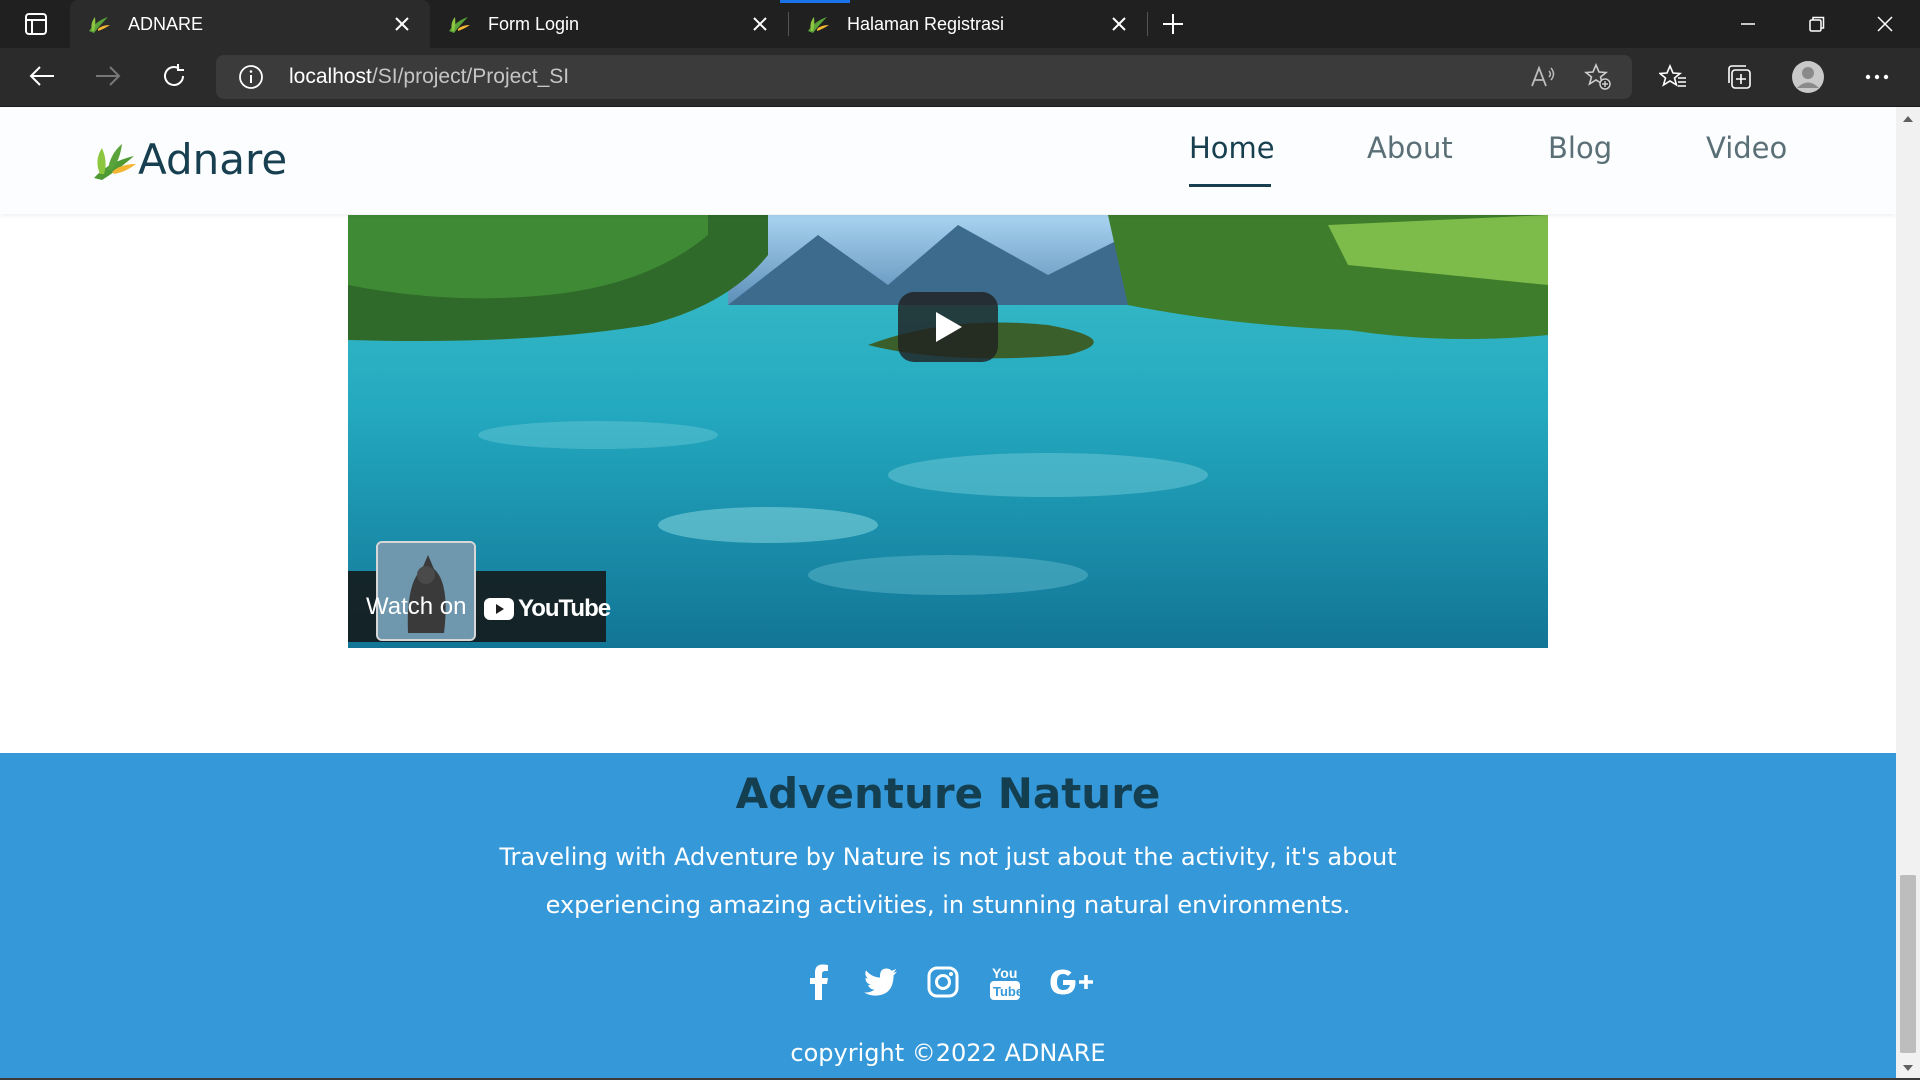 The height and width of the screenshot is (1080, 1920). What do you see at coordinates (1173, 24) in the screenshot?
I see `new-tab-icon` at bounding box center [1173, 24].